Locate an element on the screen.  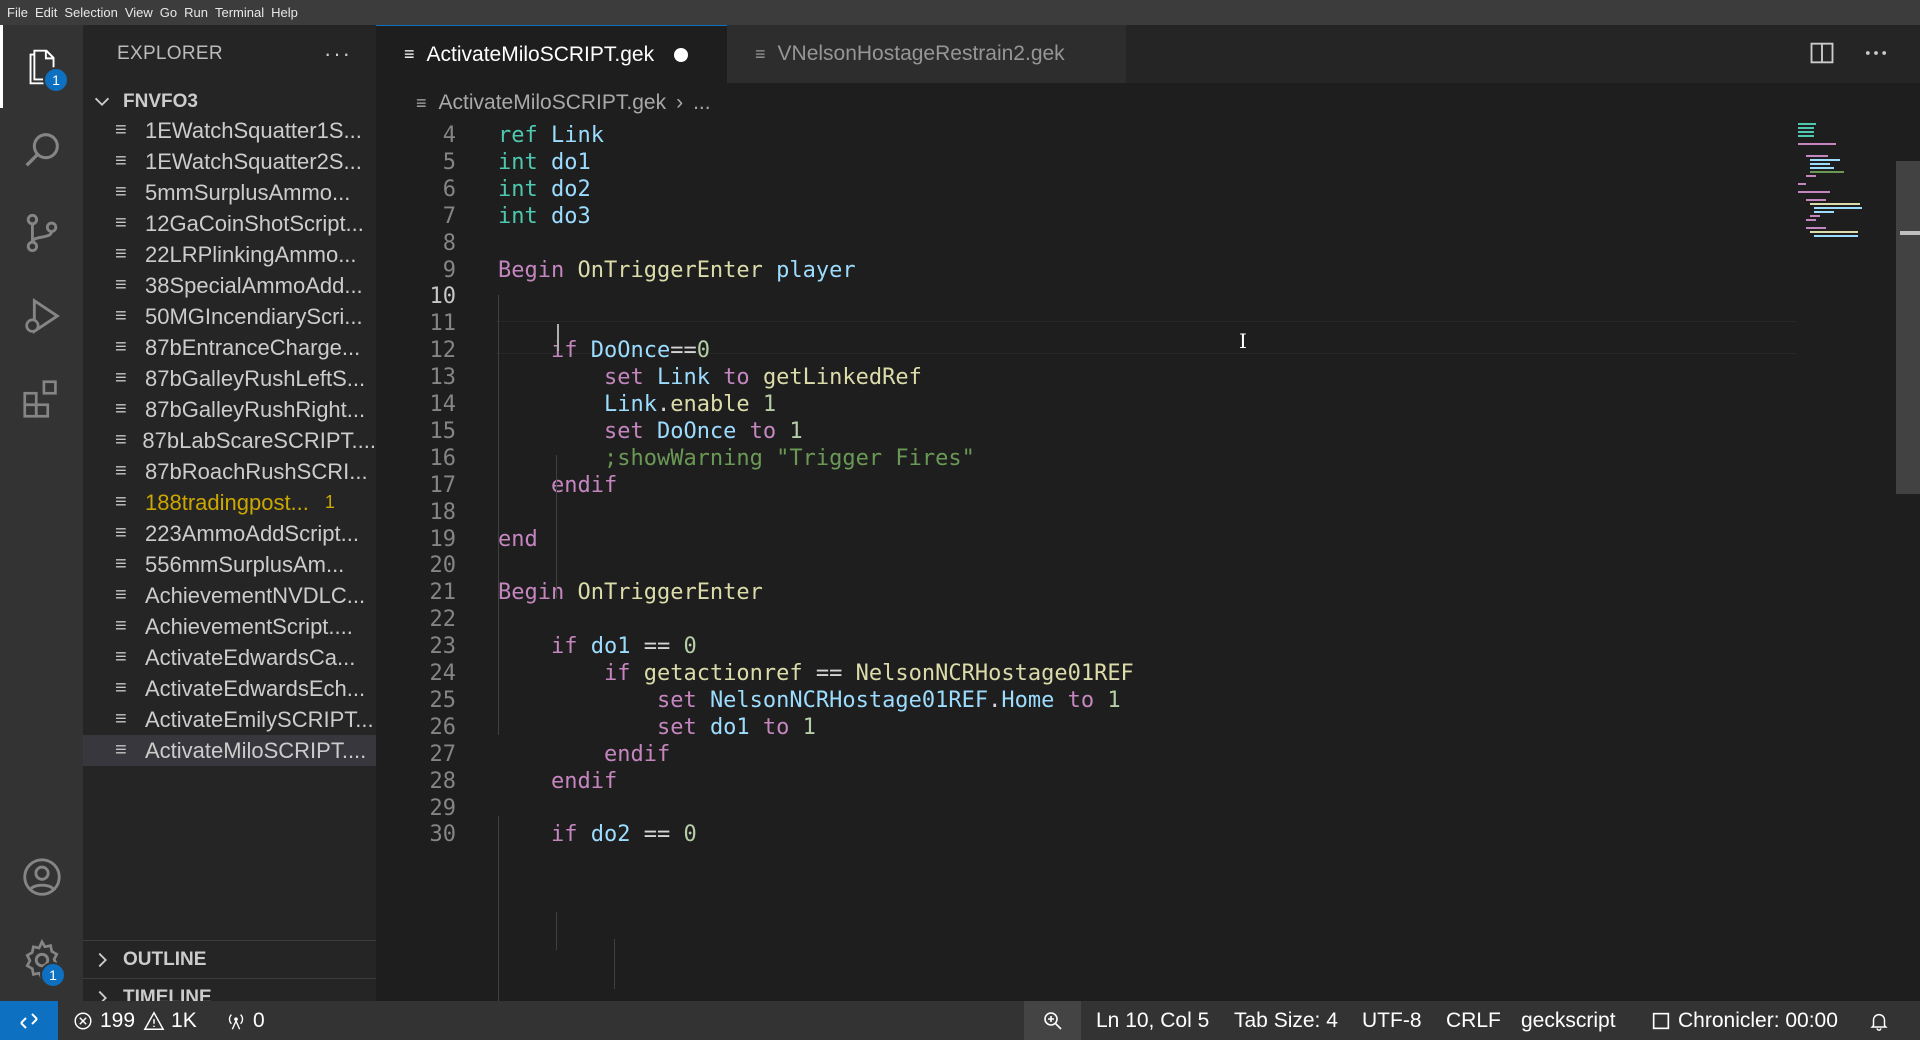
ports-indicator: 0 is located at coordinates (245, 1020).